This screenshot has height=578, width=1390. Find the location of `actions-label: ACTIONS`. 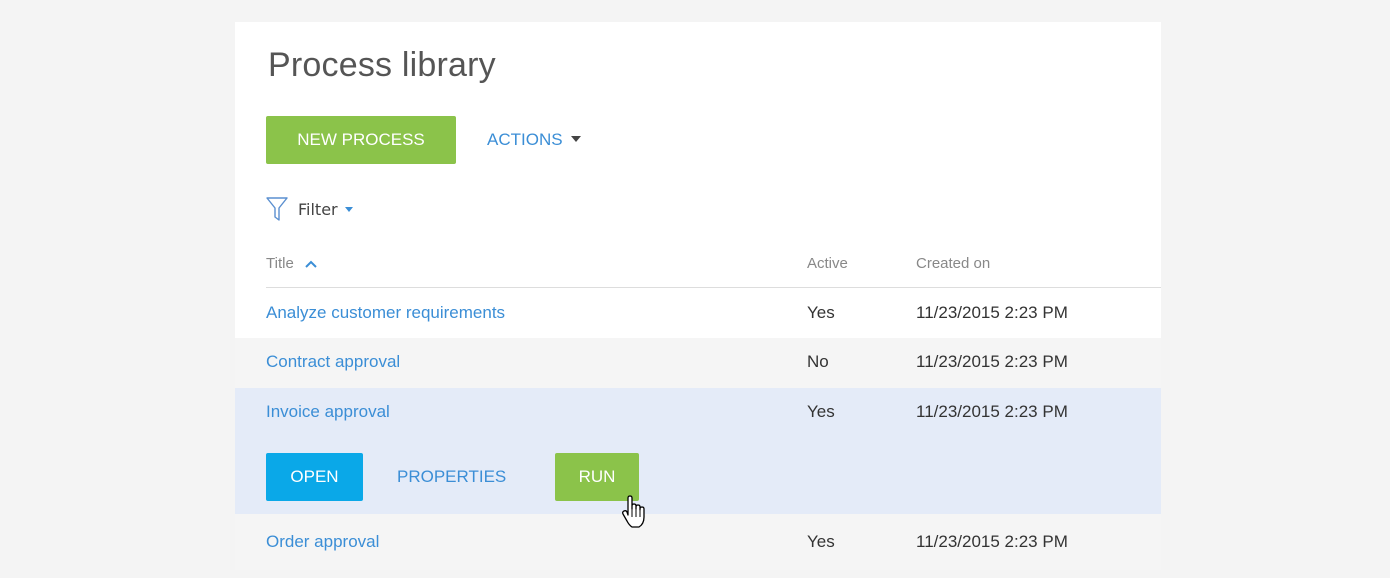

actions-label: ACTIONS is located at coordinates (525, 139).